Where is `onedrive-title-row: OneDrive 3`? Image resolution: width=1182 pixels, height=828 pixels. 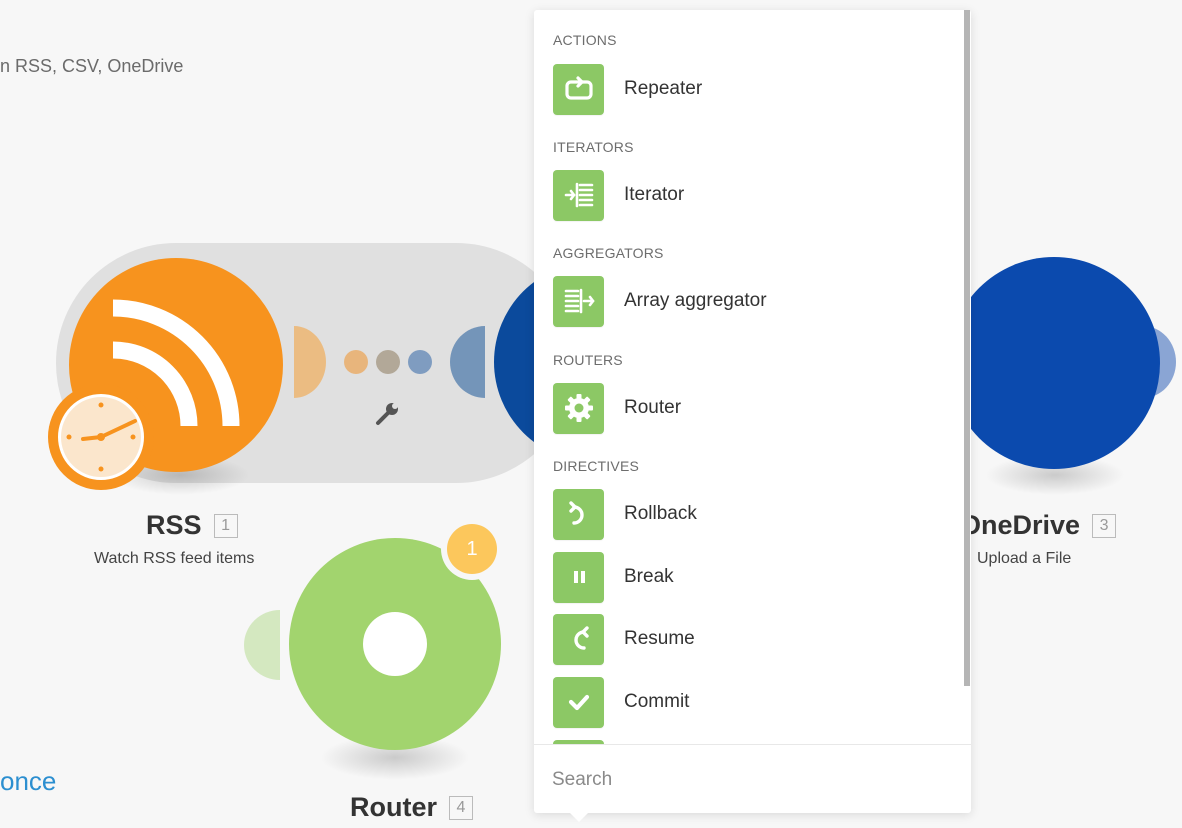
onedrive-title-row: OneDrive 3 is located at coordinates (1038, 525).